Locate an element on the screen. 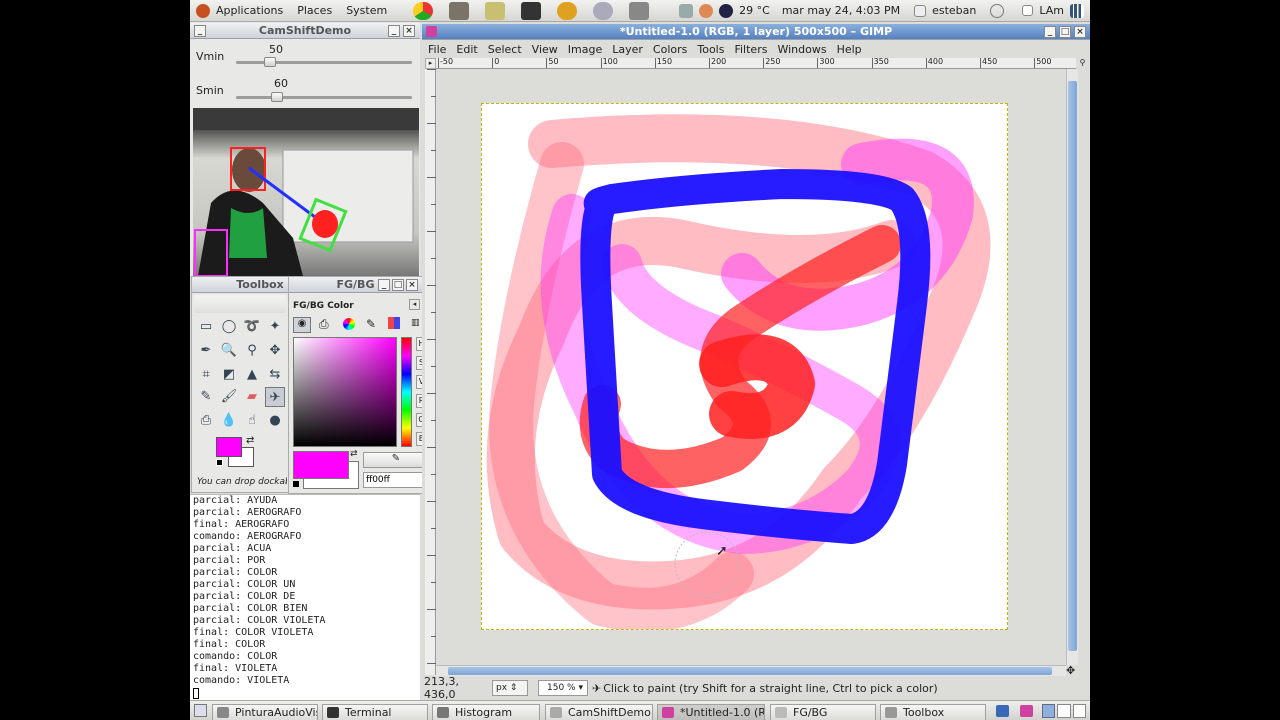 Image resolution: width=1280 pixels, height=720 pixels. gimp-launcher-icon is located at coordinates (459, 10).